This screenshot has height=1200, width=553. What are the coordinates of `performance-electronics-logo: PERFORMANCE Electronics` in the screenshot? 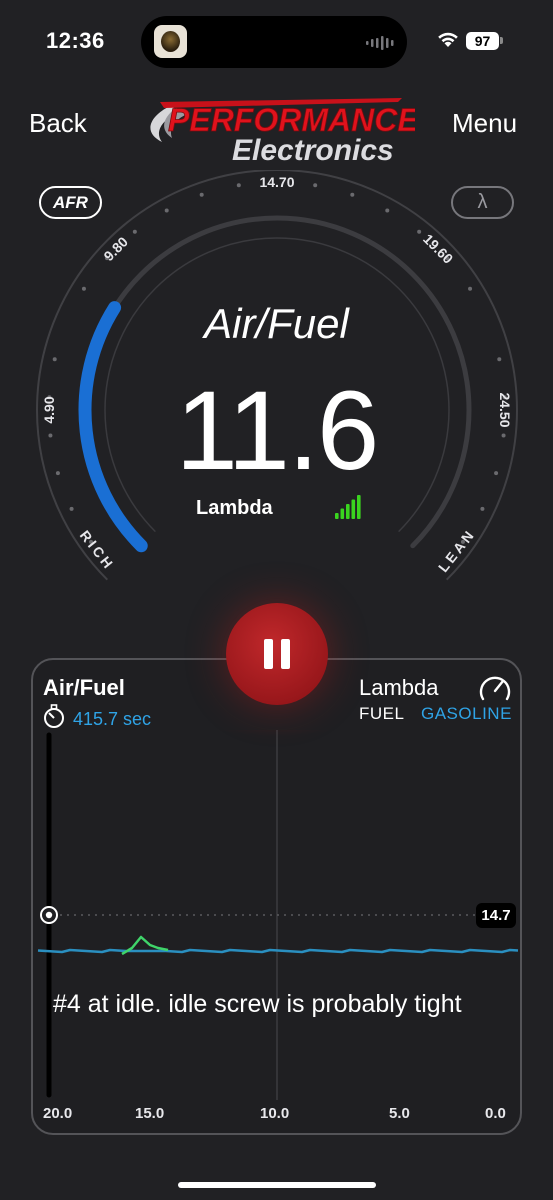 It's located at (282, 132).